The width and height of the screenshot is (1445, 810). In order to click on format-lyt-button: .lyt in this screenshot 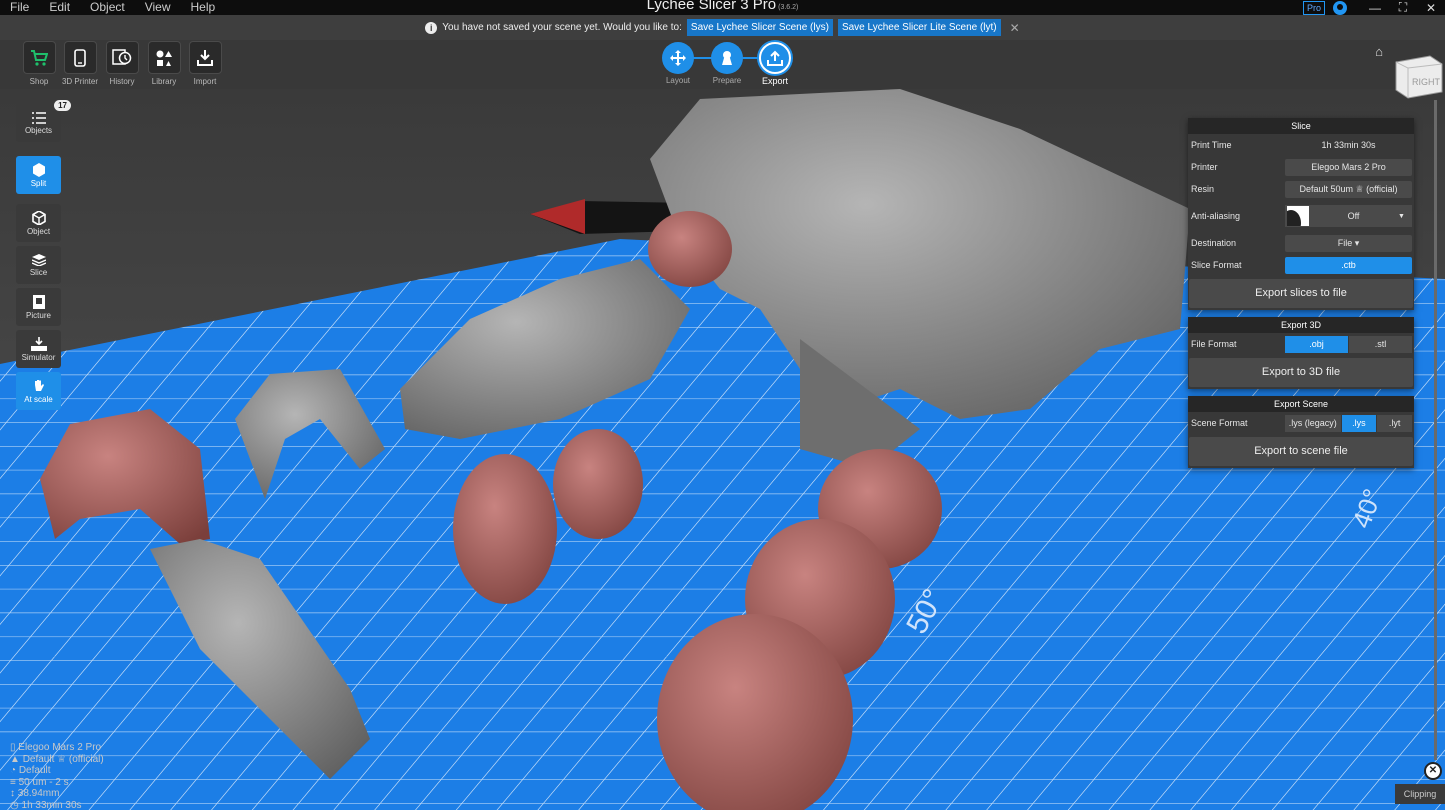, I will do `click(1394, 423)`.